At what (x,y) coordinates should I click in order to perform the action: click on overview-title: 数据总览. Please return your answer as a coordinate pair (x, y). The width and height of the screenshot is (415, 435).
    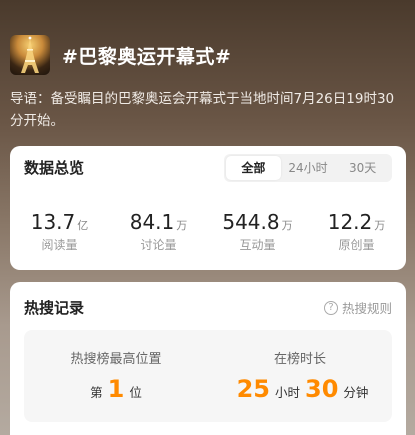
    Looking at the image, I should click on (54, 168).